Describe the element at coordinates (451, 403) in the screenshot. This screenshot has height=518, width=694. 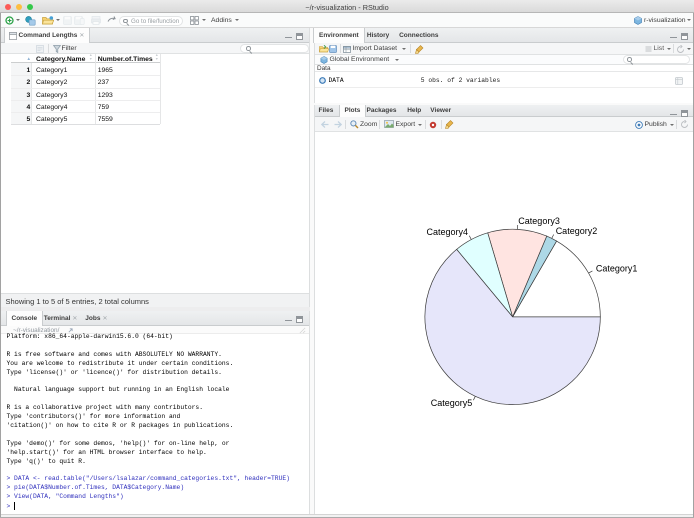
I see `svg-text: Category5` at that location.